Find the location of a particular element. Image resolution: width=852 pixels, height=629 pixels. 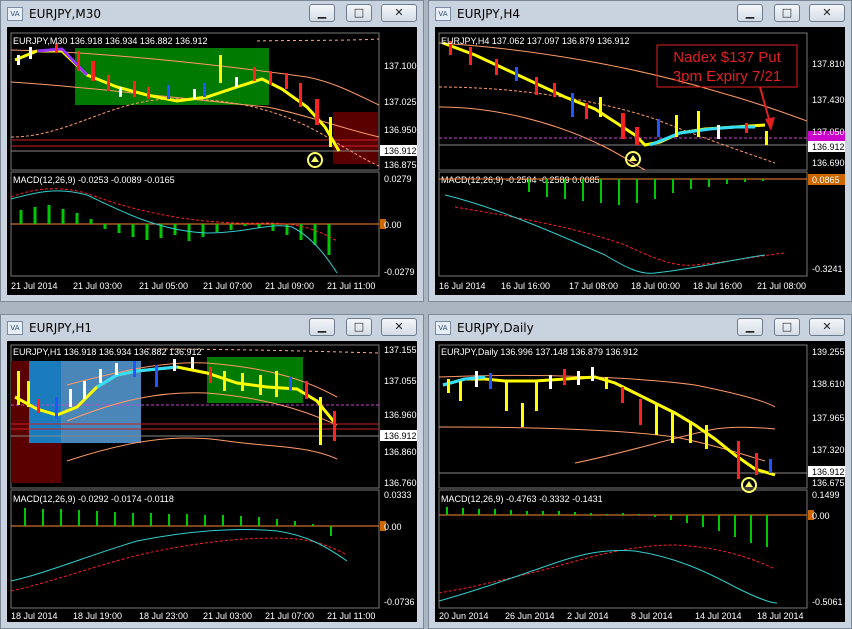

time-label: 17 Jul 08:00 is located at coordinates (593, 286).